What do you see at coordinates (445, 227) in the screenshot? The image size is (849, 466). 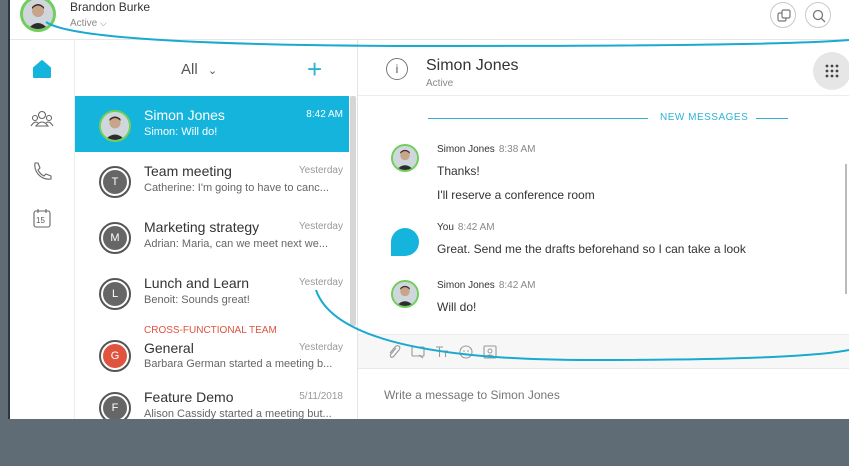 I see `message-sender: You` at bounding box center [445, 227].